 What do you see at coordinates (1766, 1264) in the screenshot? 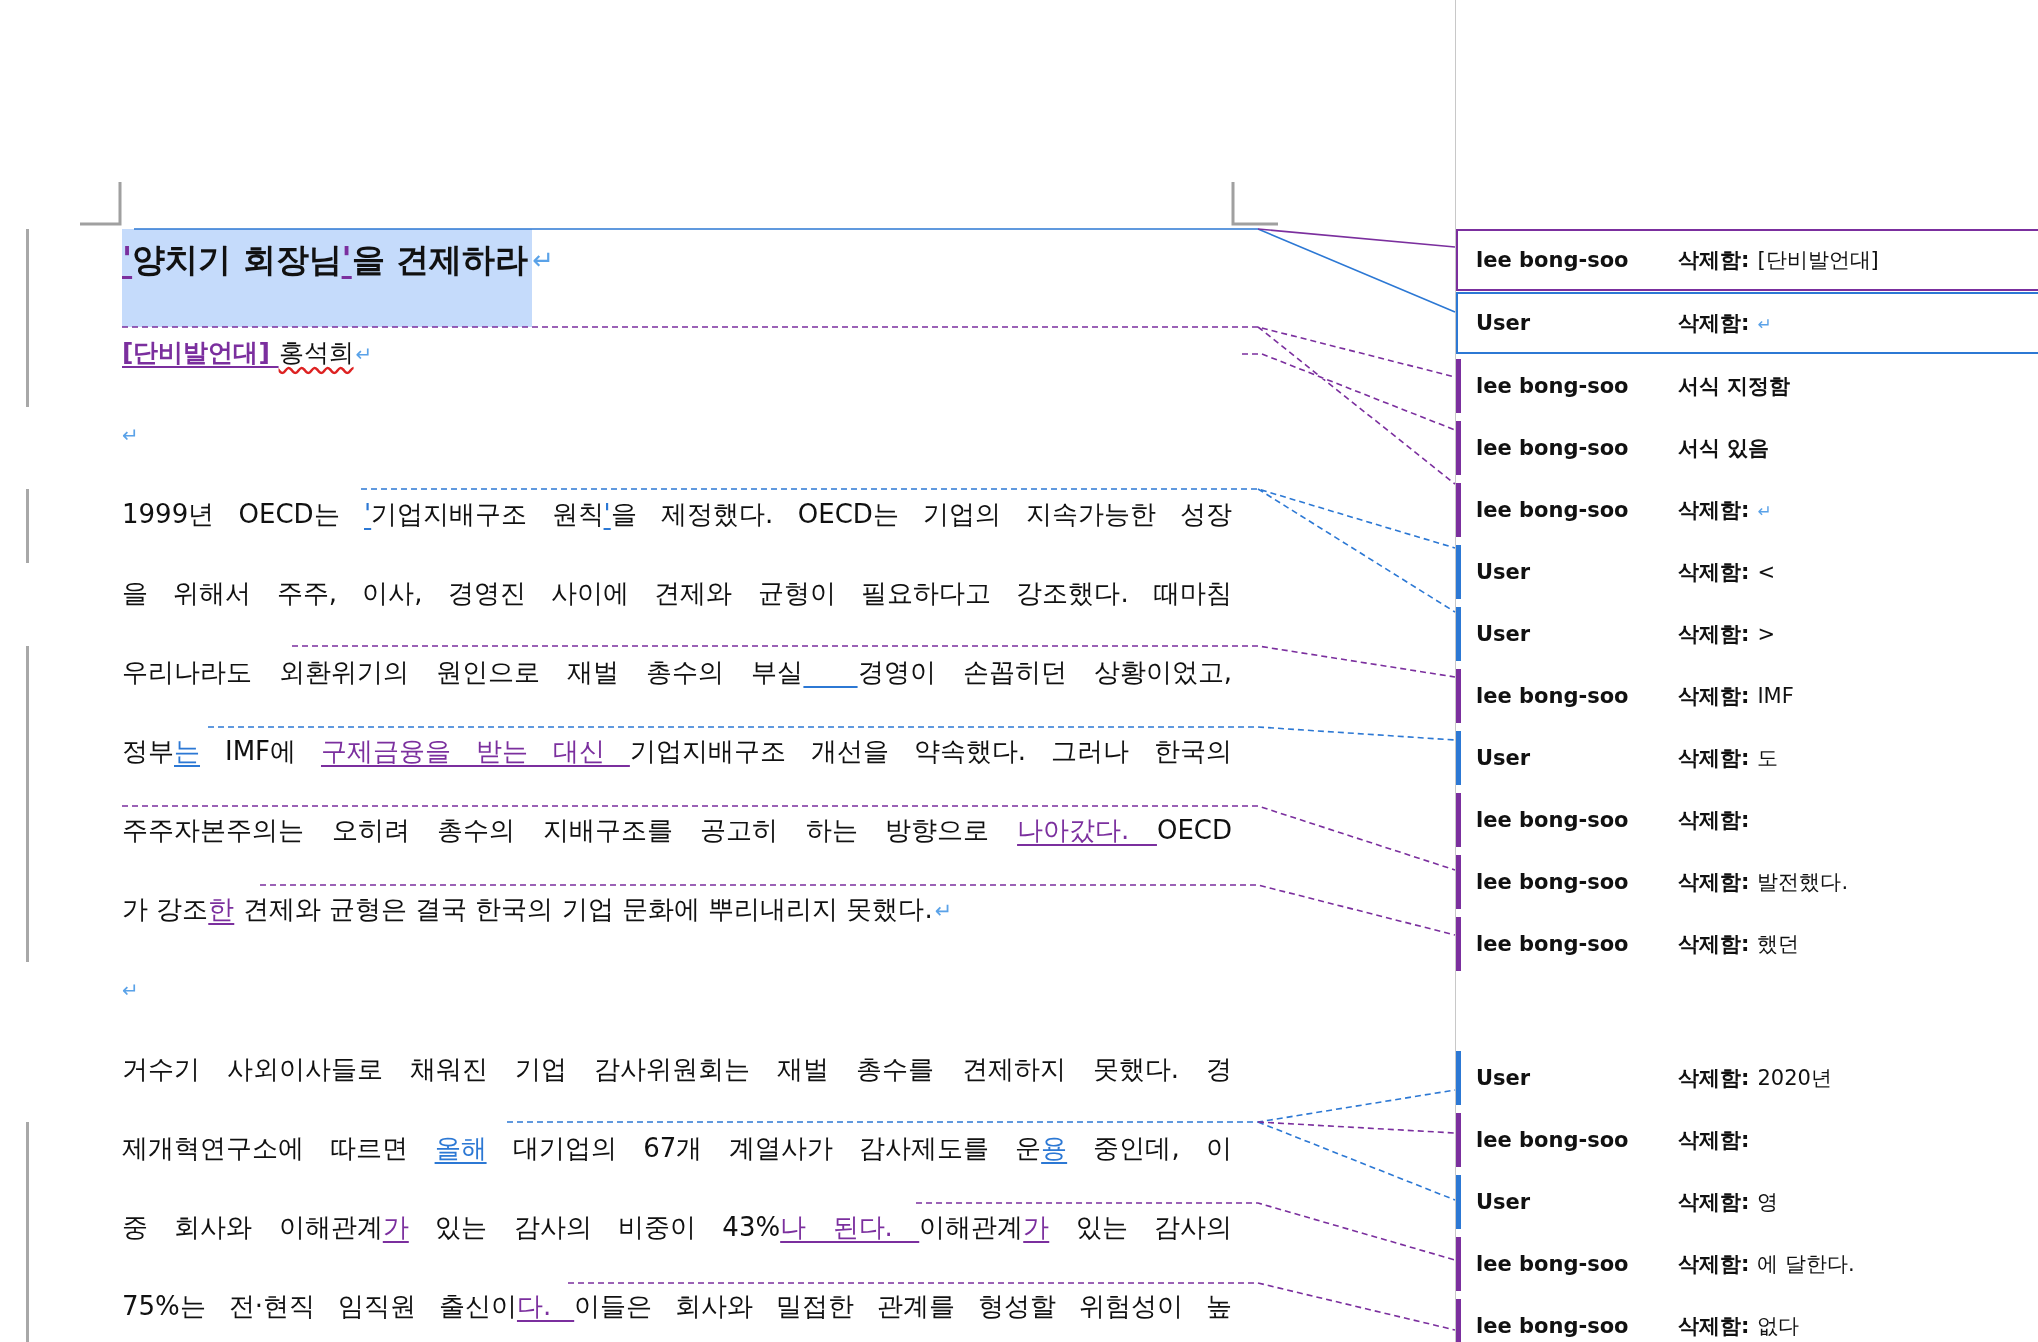
I see `revision-description: 삭제함: 에 달한다.` at bounding box center [1766, 1264].